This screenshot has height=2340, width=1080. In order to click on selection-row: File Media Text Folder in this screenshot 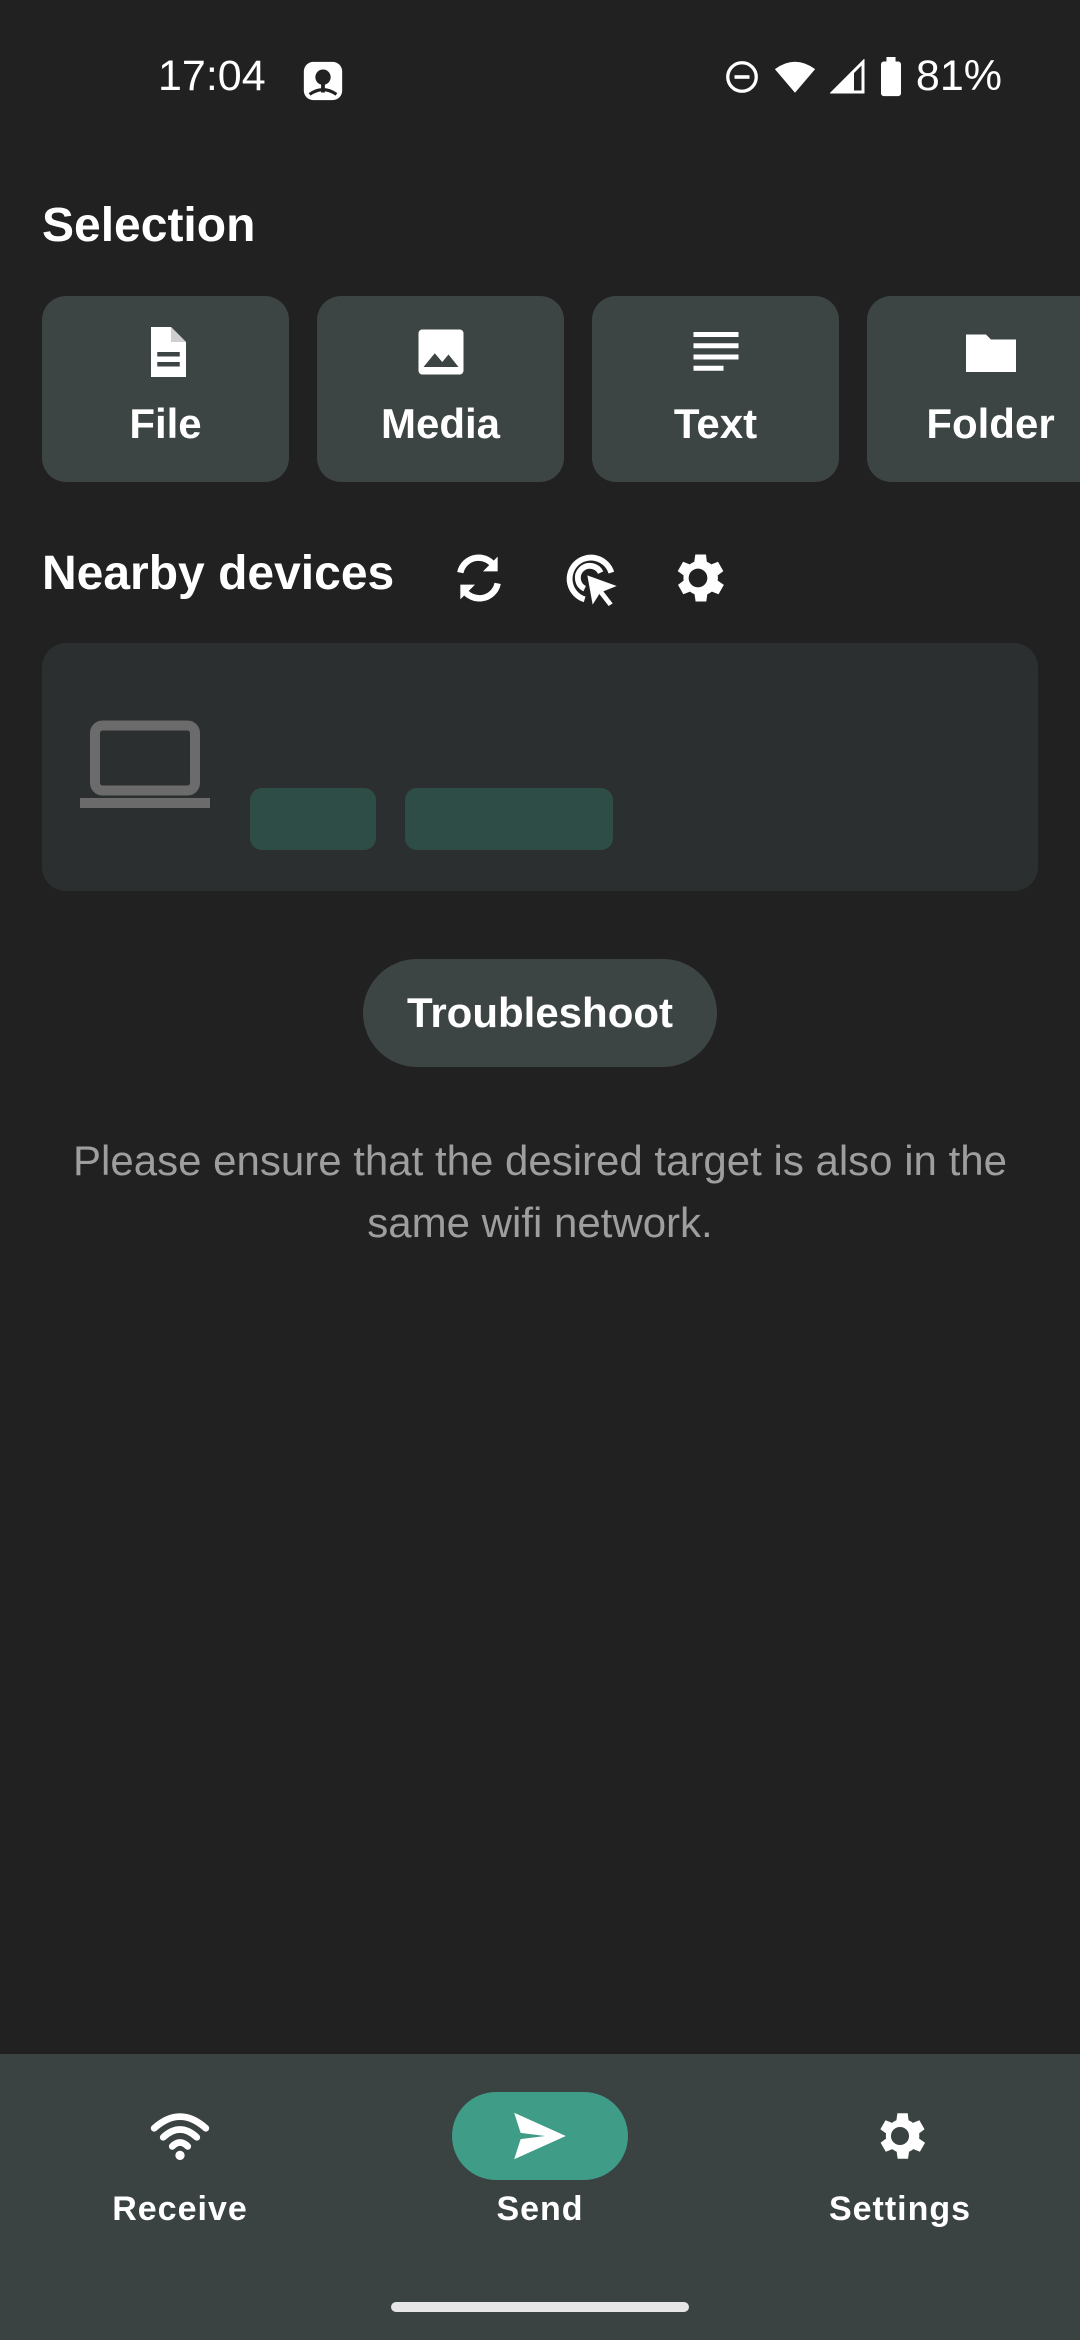, I will do `click(561, 389)`.